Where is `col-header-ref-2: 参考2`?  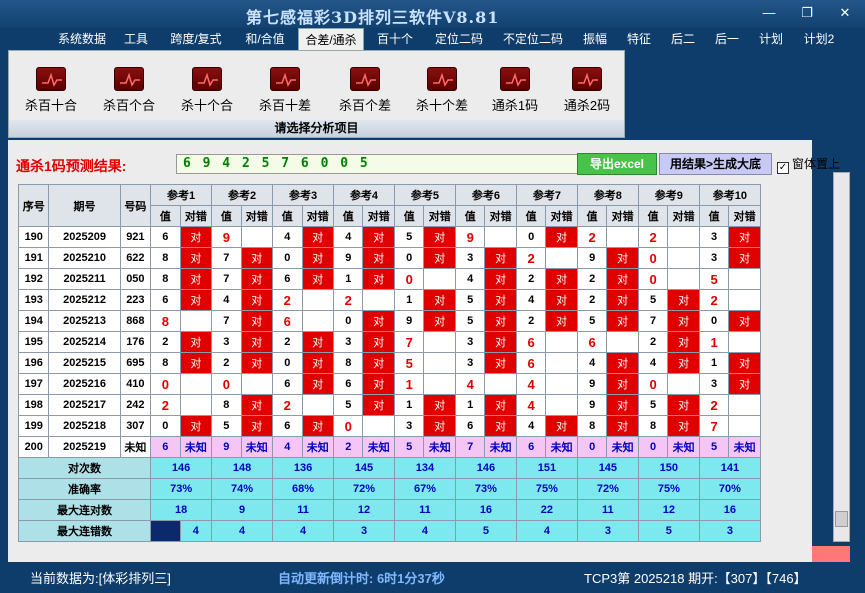
col-header-ref-2: 参考2 is located at coordinates (242, 195).